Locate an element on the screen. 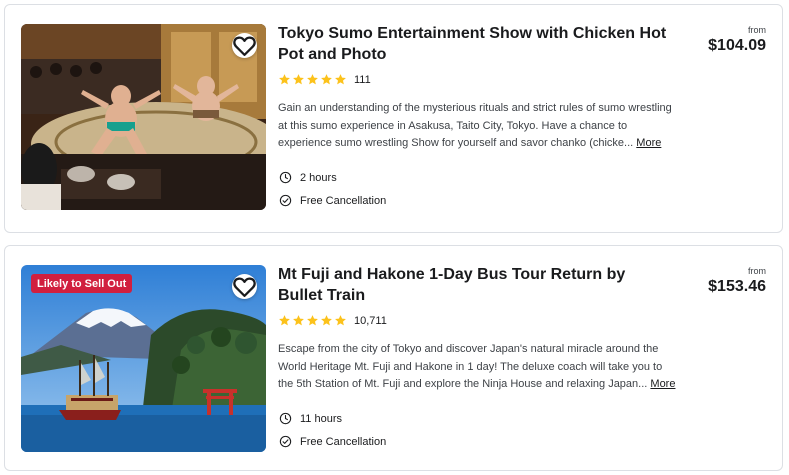 This screenshot has height=475, width=789. review-count: 111 is located at coordinates (362, 79).